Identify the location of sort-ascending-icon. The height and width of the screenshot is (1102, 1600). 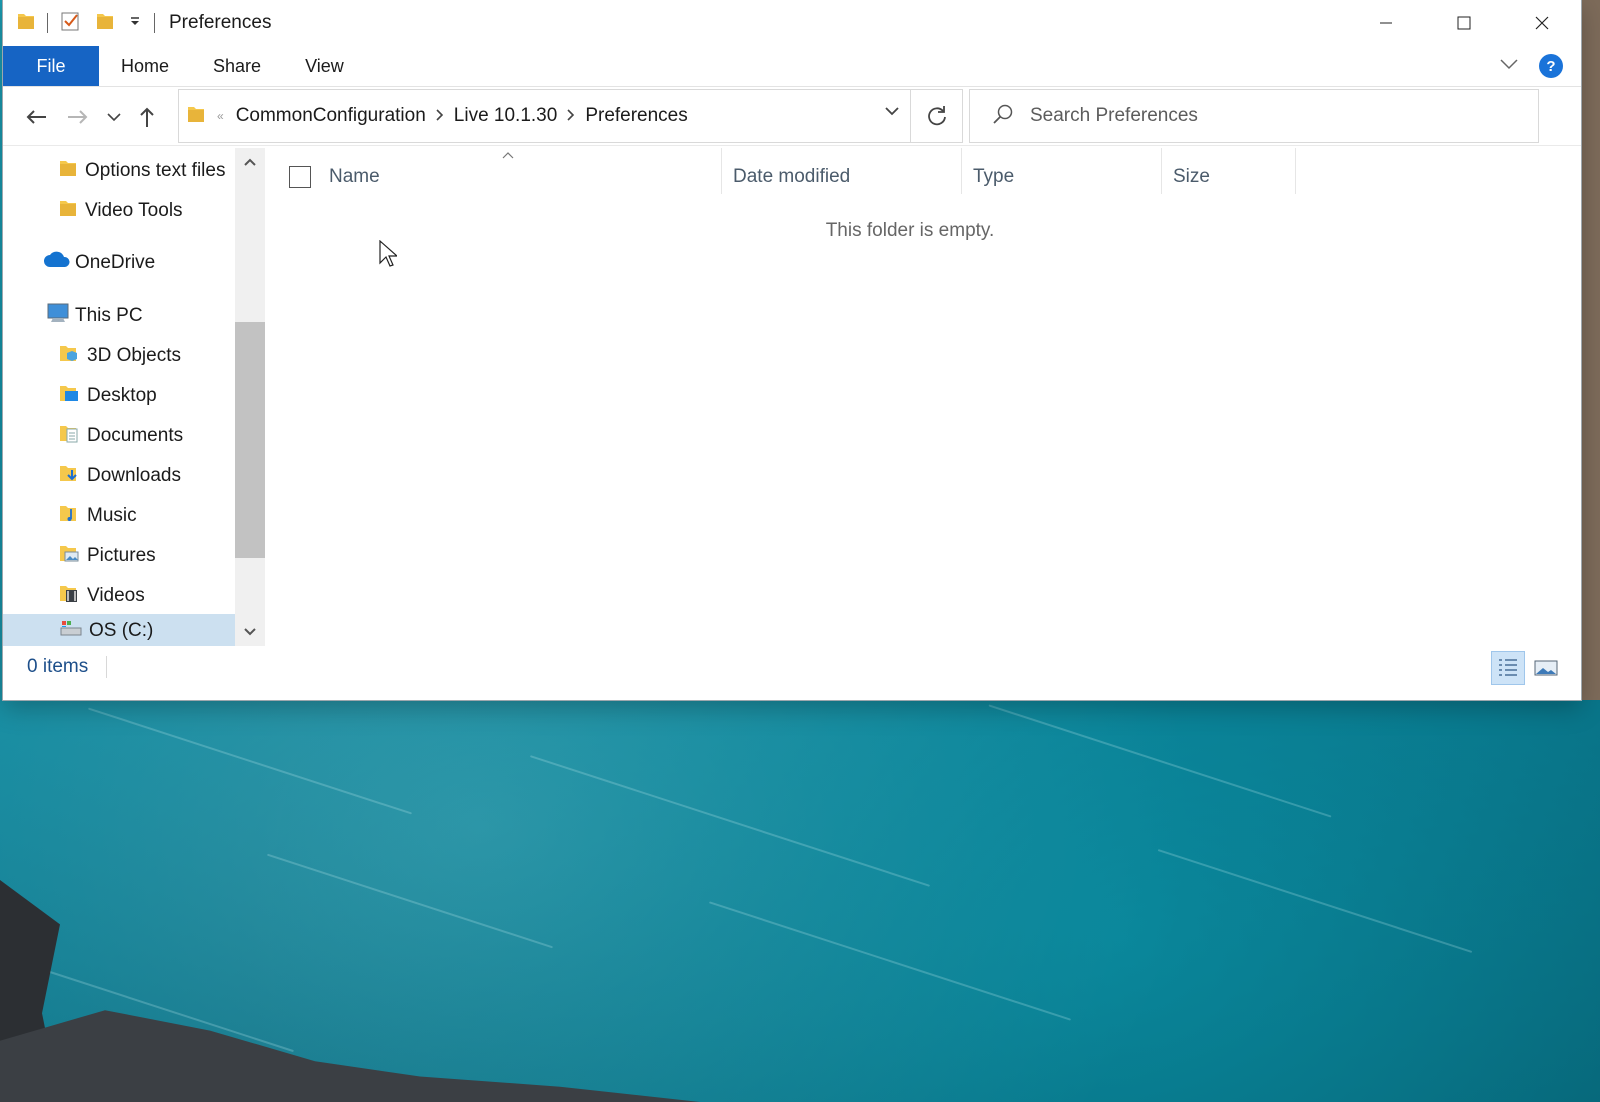
(508, 157).